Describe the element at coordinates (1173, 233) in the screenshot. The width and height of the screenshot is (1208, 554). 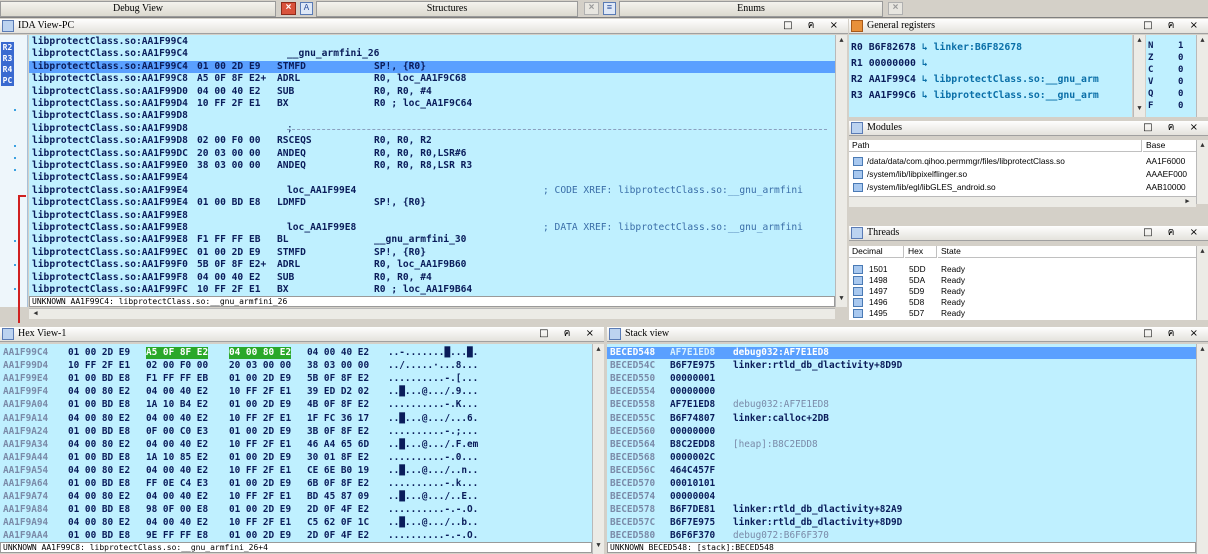
I see `threads-window-buttons: □ ฅ ×` at that location.